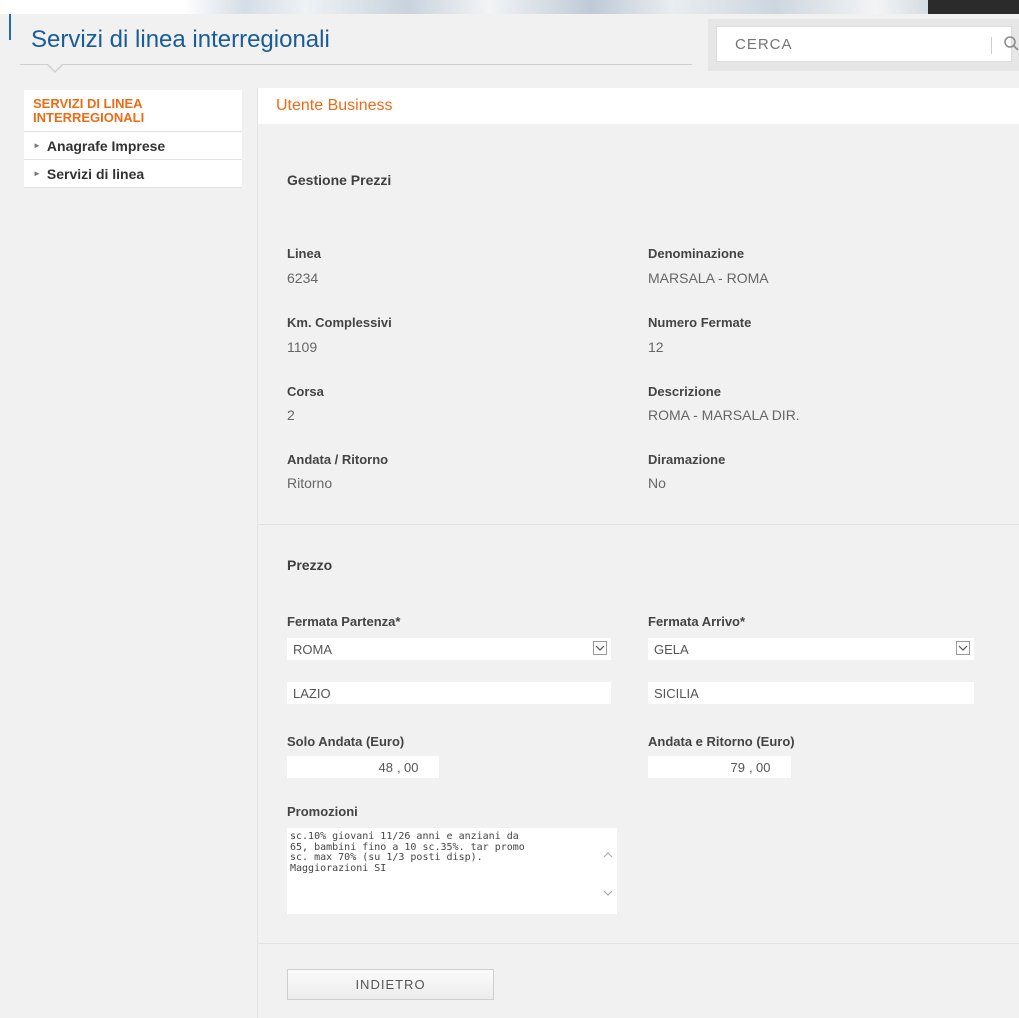  Describe the element at coordinates (991, 45) in the screenshot. I see `search-separator` at that location.